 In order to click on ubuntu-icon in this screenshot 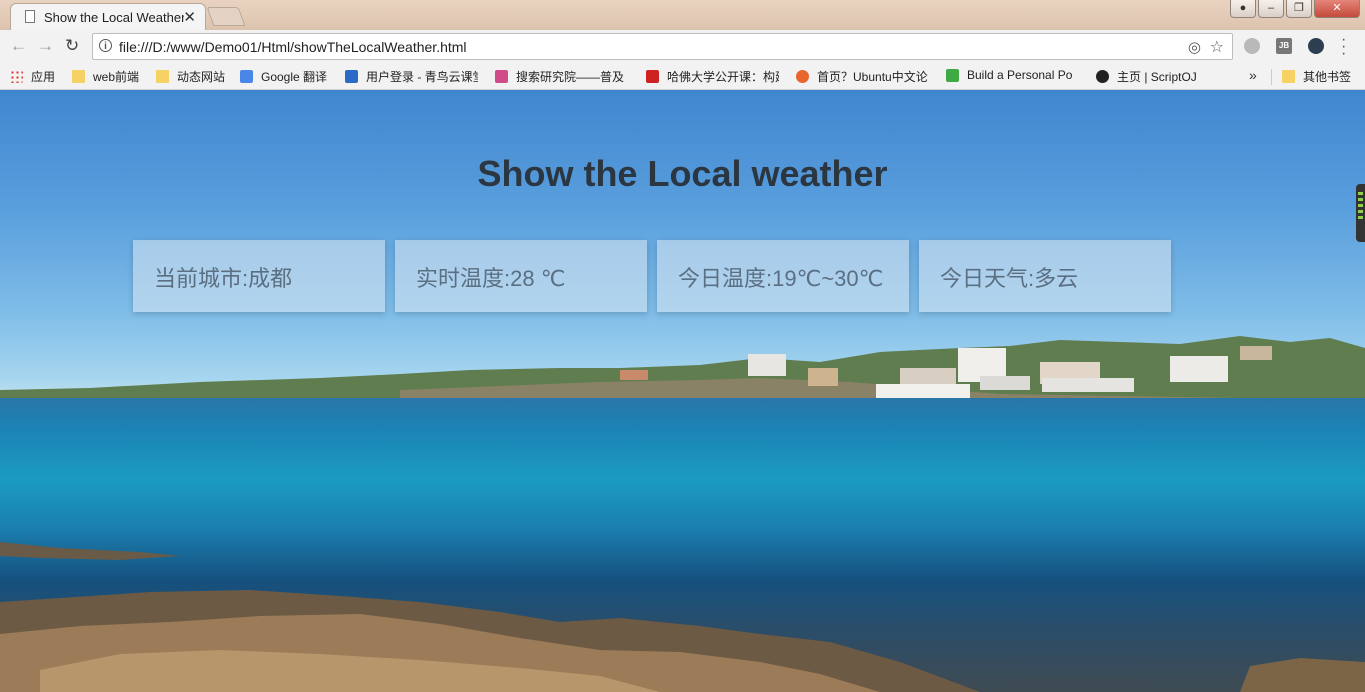, I will do `click(802, 76)`.